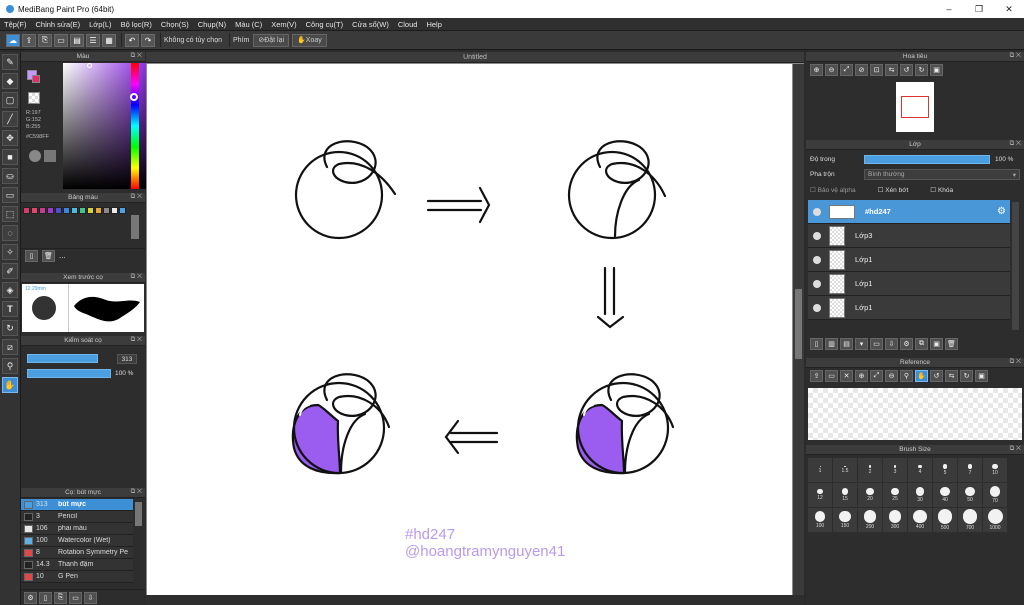  I want to click on folder-icon: ▭, so click(876, 344).